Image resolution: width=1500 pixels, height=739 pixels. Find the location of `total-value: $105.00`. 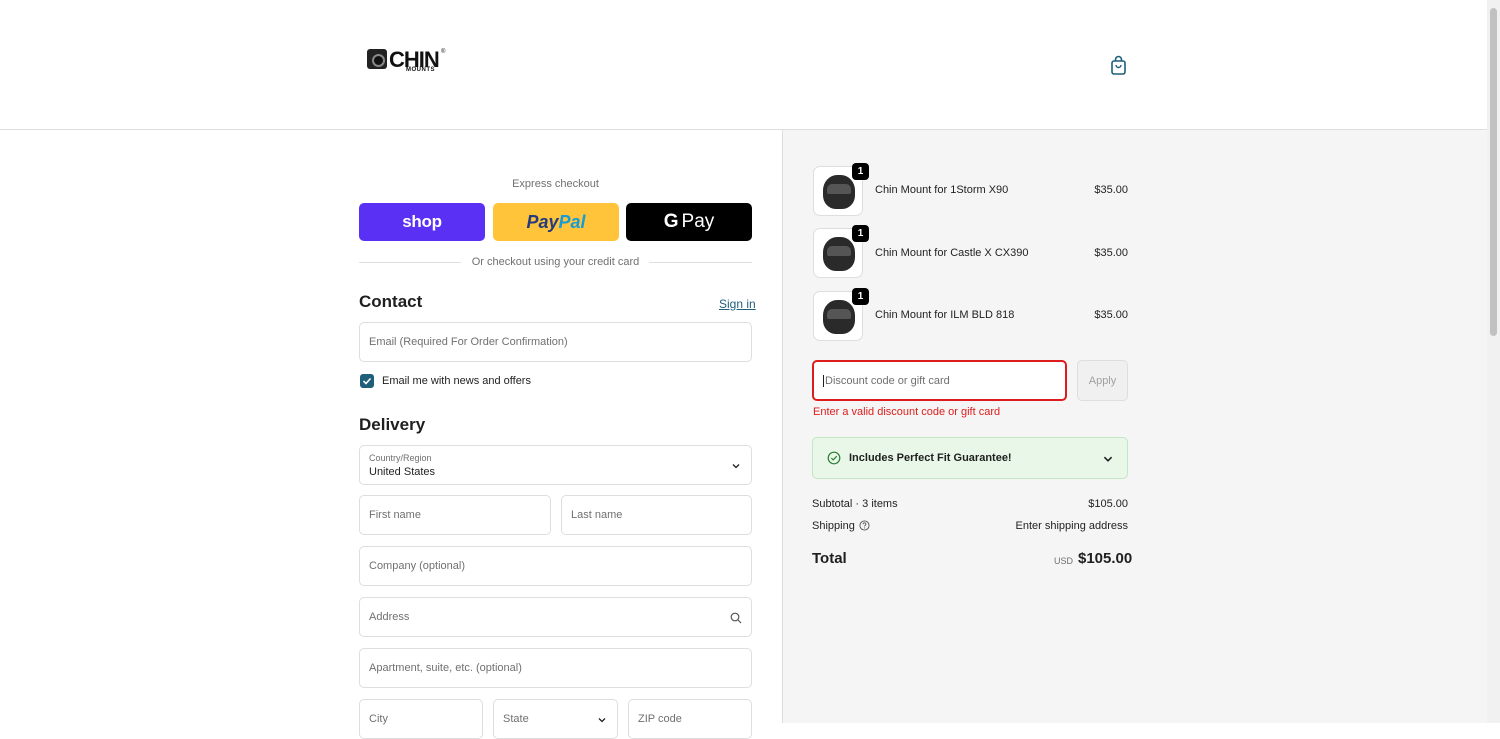

total-value: $105.00 is located at coordinates (1105, 558).